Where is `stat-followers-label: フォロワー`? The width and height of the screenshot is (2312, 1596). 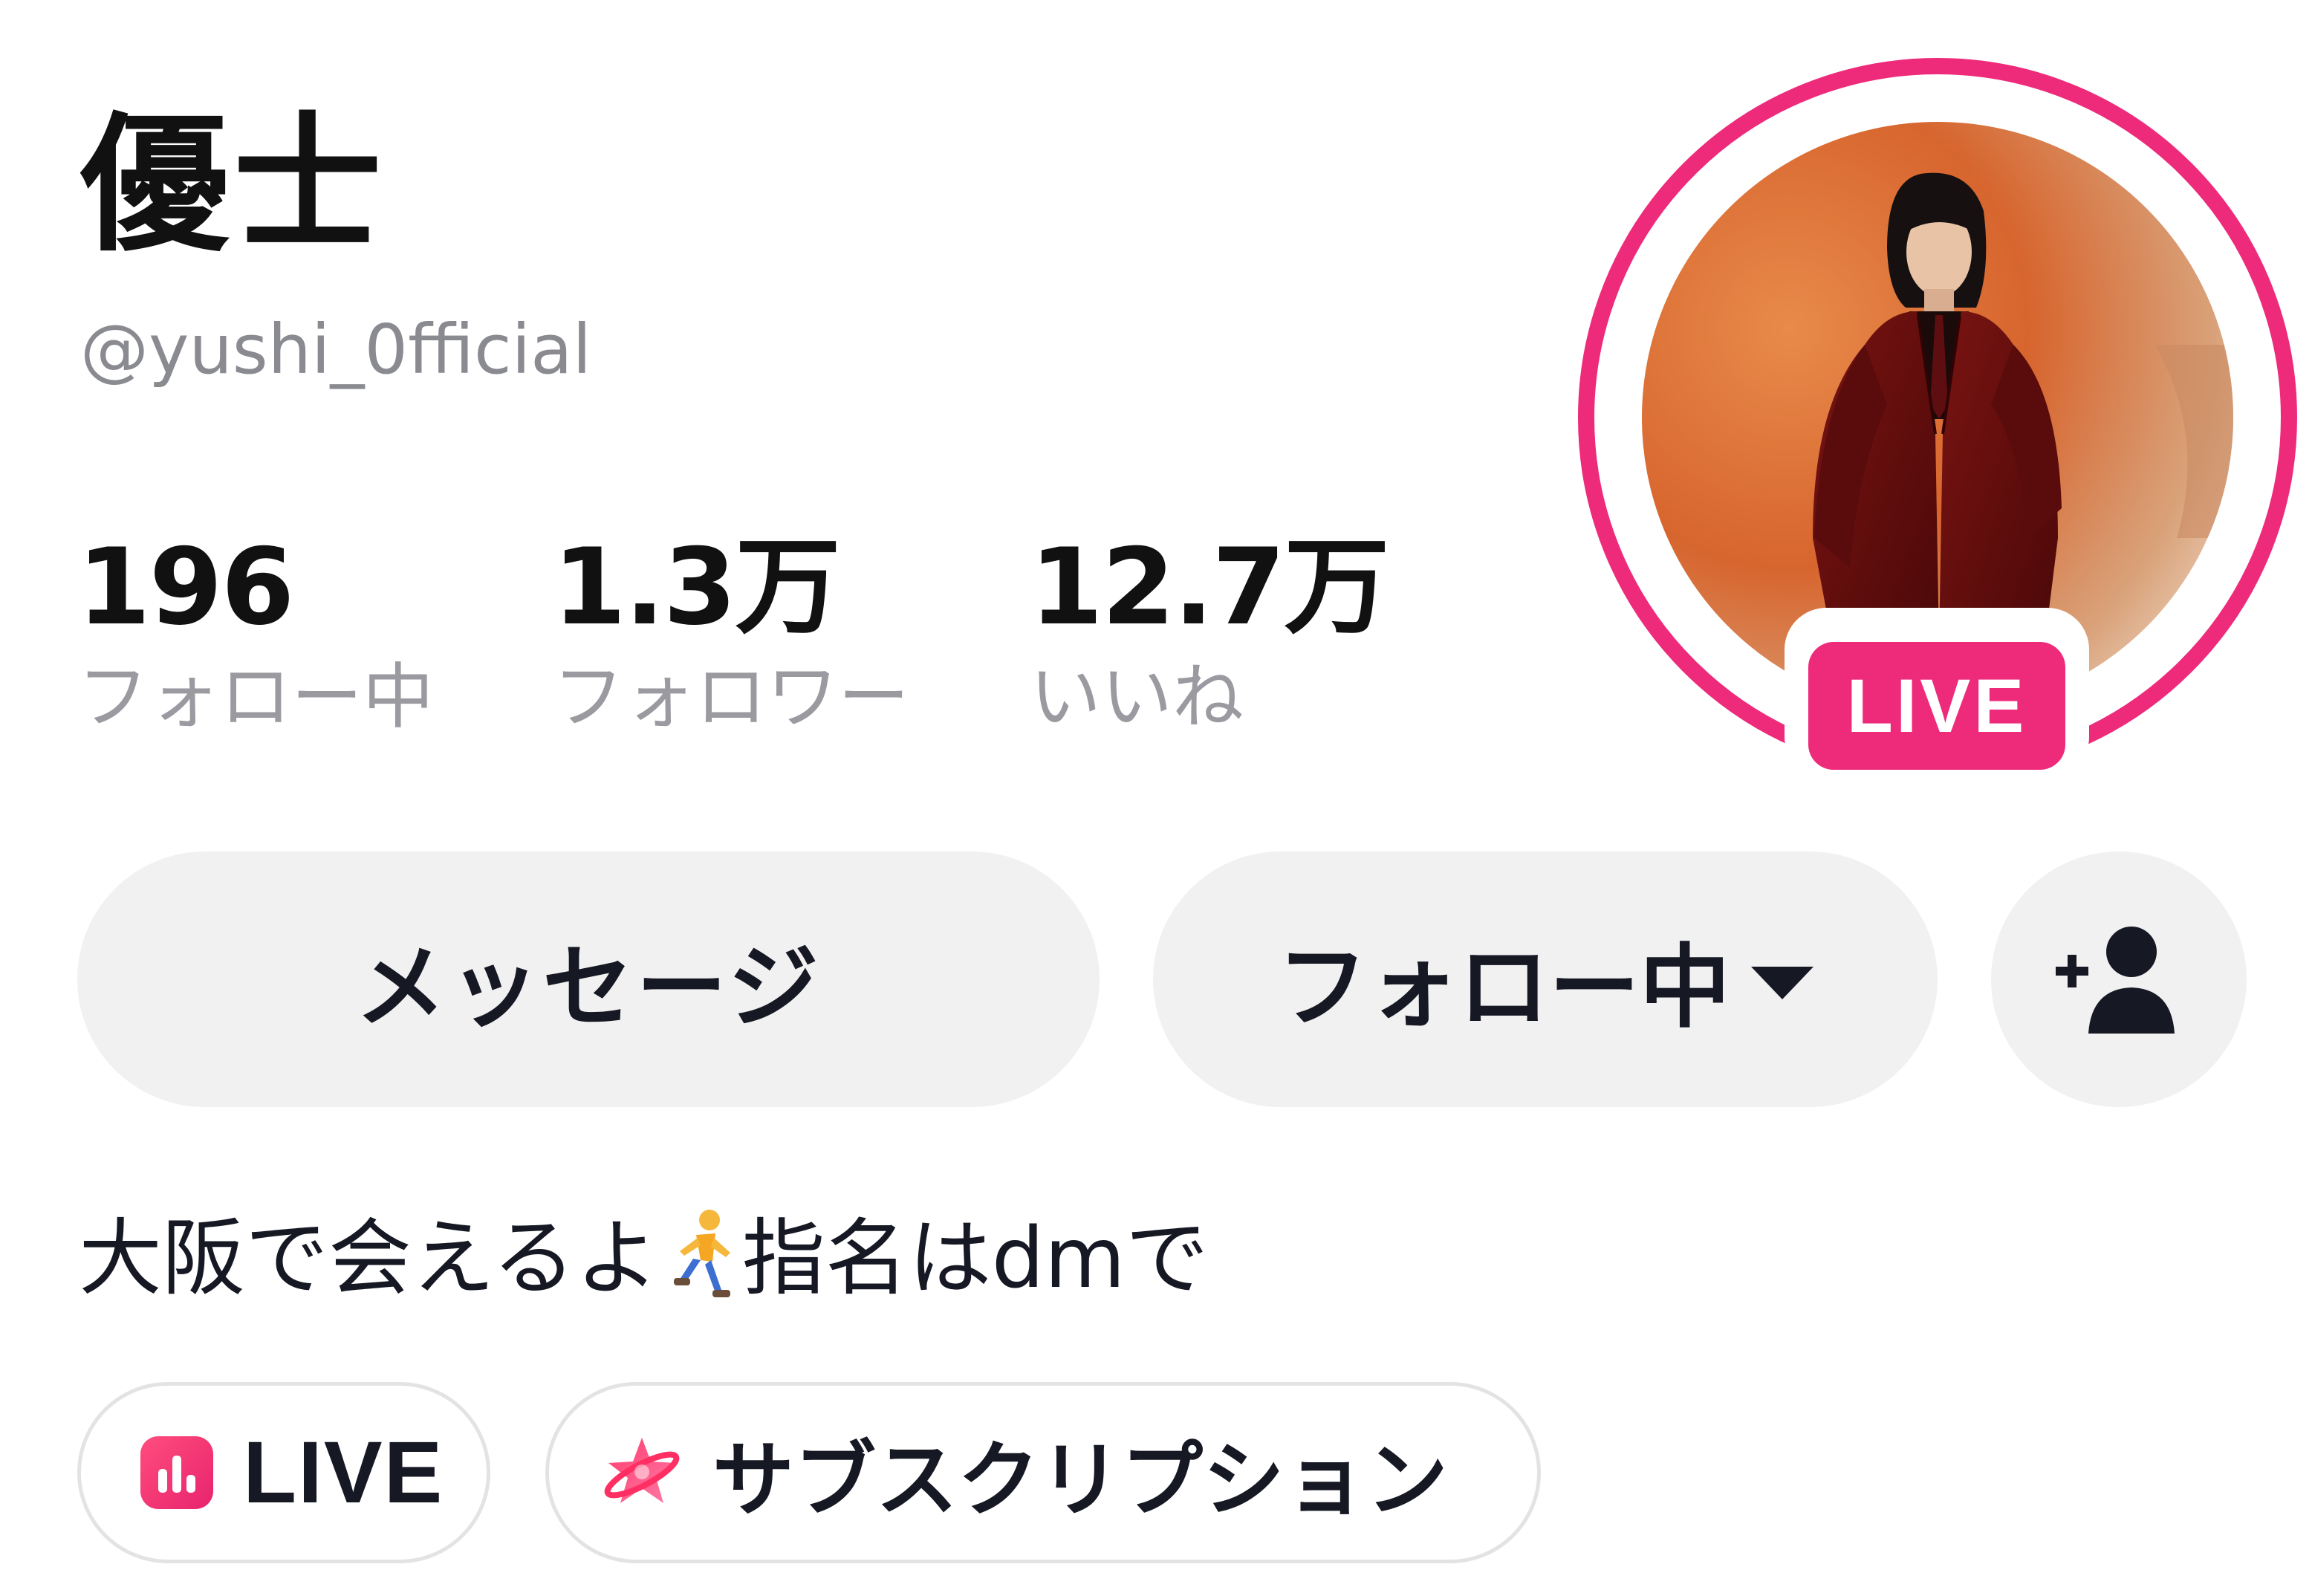
stat-followers-label: フォロワー is located at coordinates (731, 697).